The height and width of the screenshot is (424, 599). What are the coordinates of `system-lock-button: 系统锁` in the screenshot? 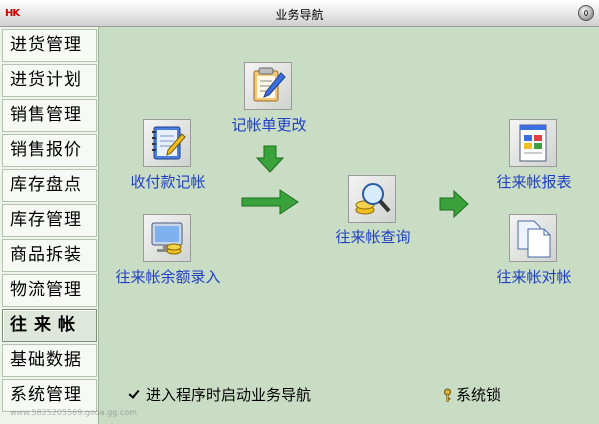 It's located at (471, 394).